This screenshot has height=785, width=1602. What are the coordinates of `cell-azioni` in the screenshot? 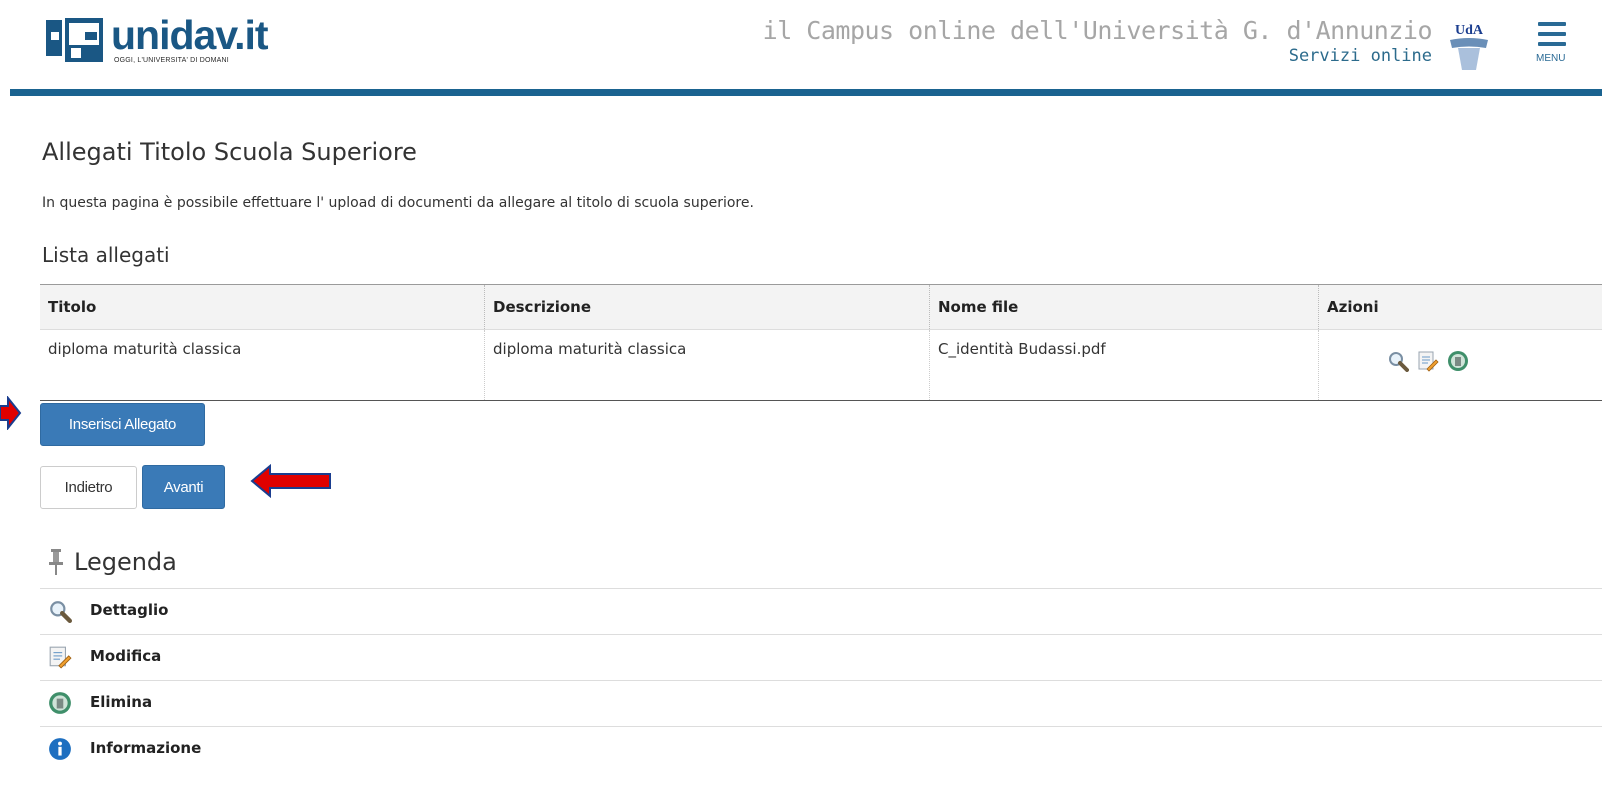 It's located at (1460, 365).